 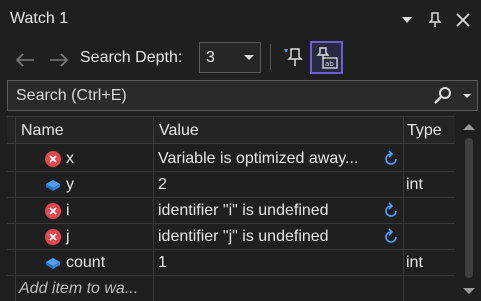 I want to click on row-value: identifier "i" is undefined, so click(x=243, y=210).